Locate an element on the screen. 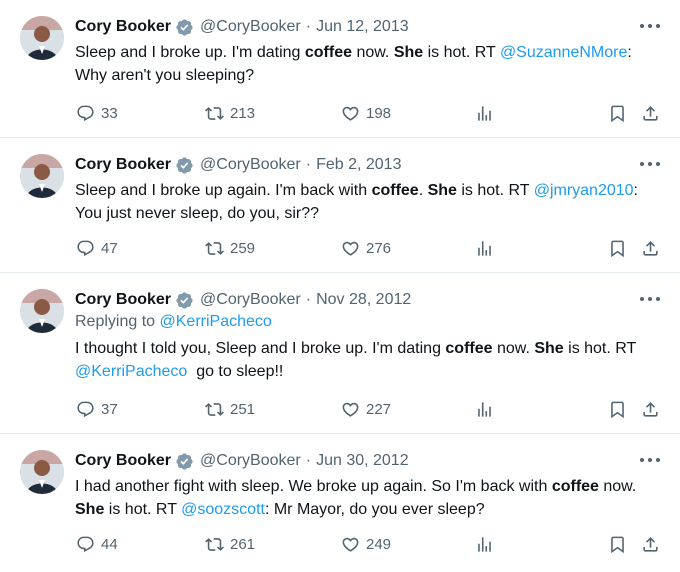 The height and width of the screenshot is (572, 680). like-count: 276 is located at coordinates (379, 248).